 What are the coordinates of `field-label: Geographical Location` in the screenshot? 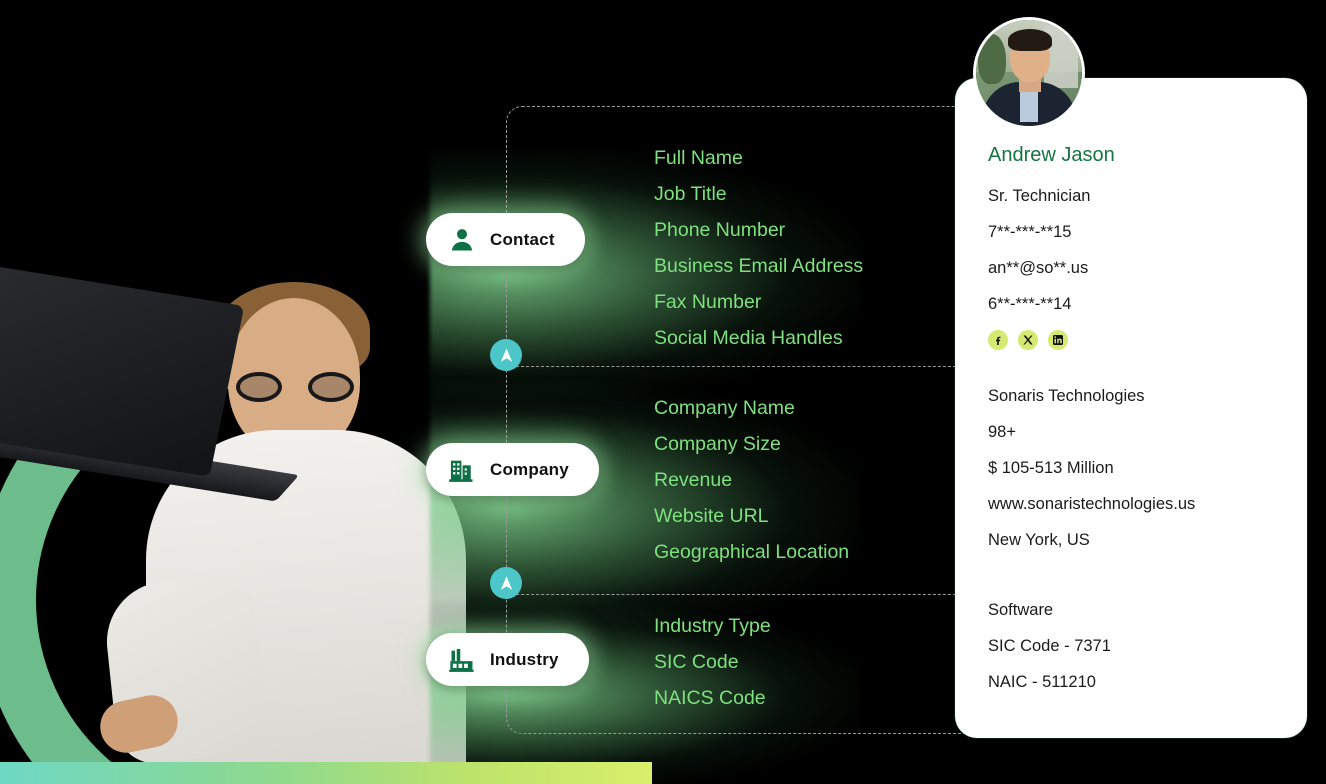 It's located at (752, 552).